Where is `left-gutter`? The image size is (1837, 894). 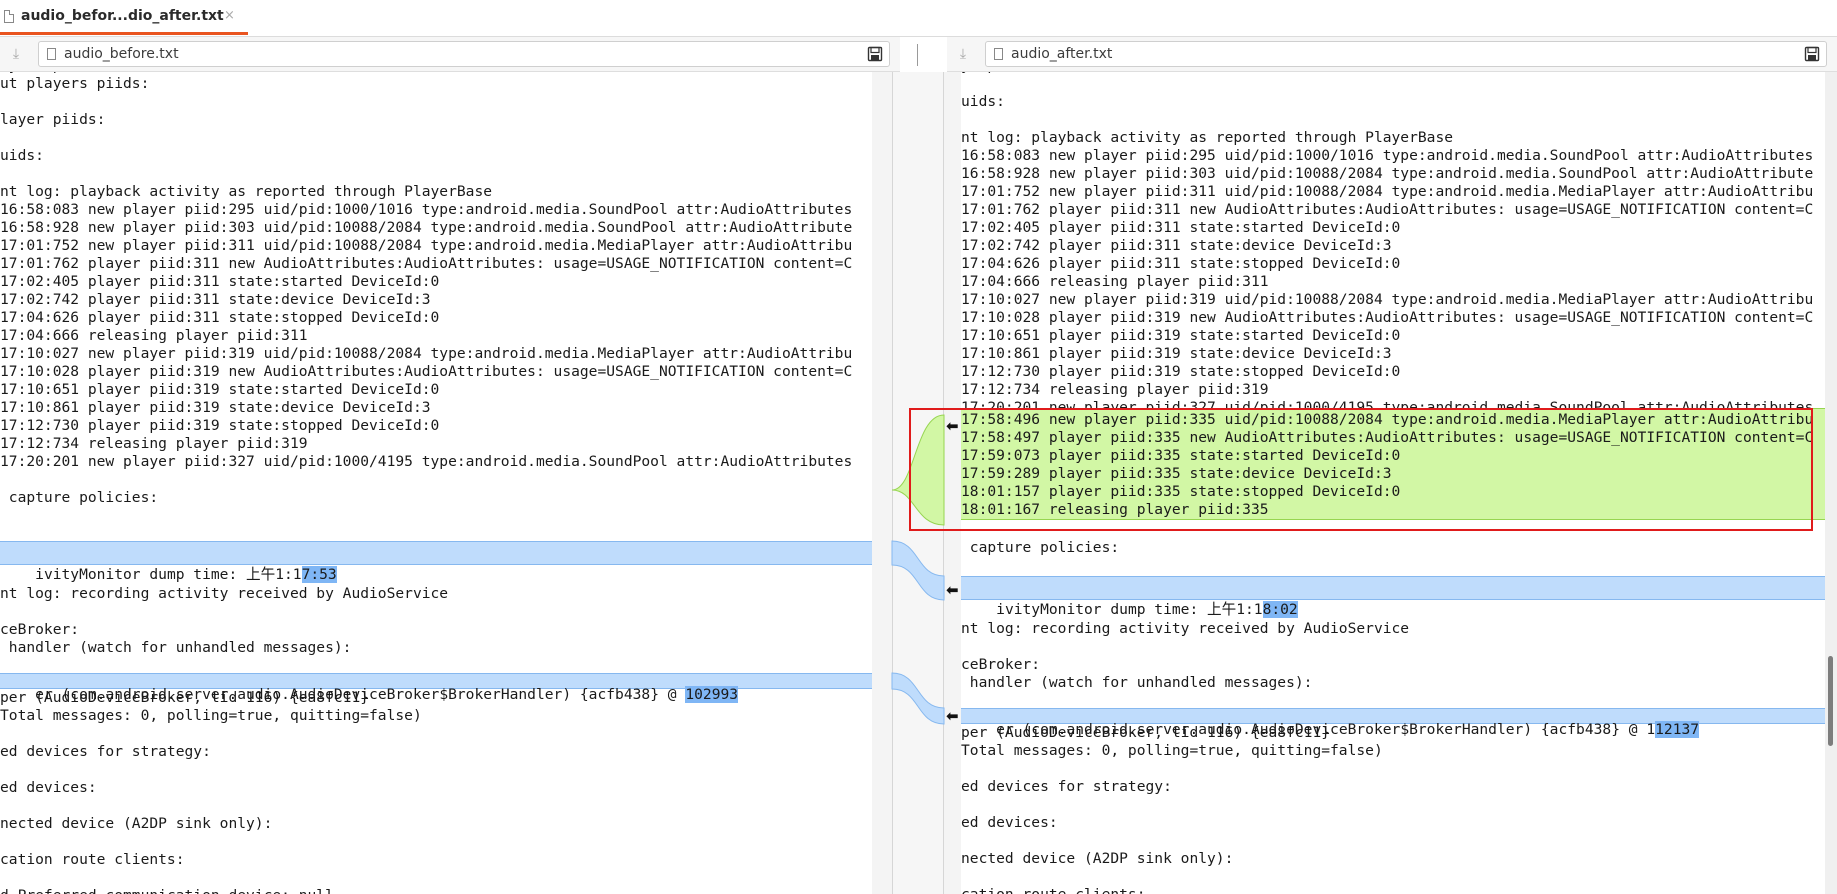 left-gutter is located at coordinates (882, 483).